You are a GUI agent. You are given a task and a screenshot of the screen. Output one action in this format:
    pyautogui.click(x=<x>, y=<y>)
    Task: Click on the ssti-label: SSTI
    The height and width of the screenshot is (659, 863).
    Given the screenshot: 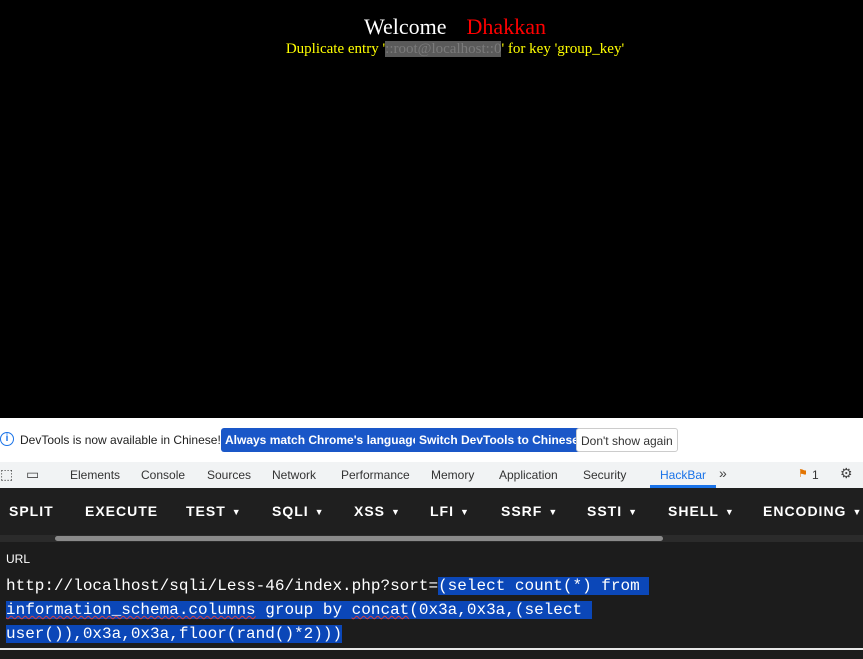 What is the action you would take?
    pyautogui.click(x=605, y=511)
    